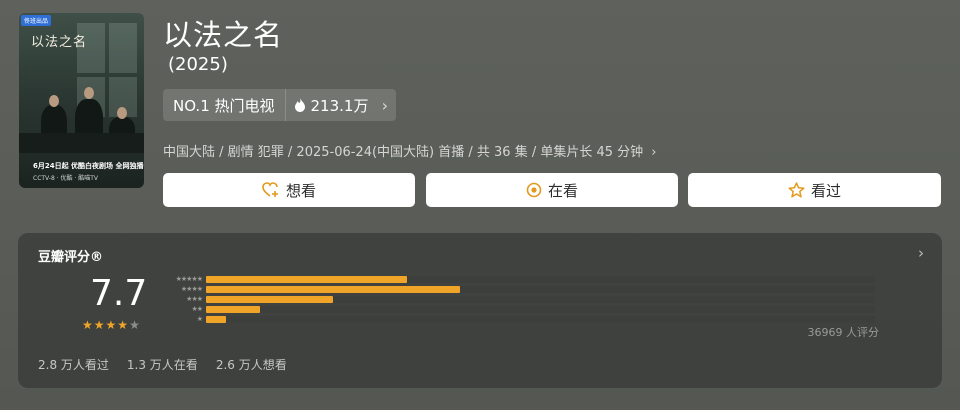  I want to click on want-count: 2.6 万人想看, so click(251, 365).